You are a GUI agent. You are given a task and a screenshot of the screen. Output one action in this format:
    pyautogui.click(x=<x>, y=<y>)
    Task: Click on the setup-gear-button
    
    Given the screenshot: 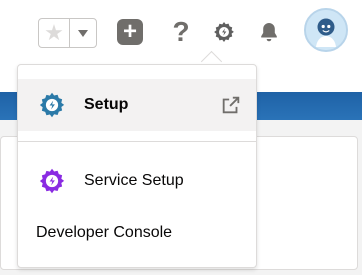 What is the action you would take?
    pyautogui.click(x=224, y=32)
    